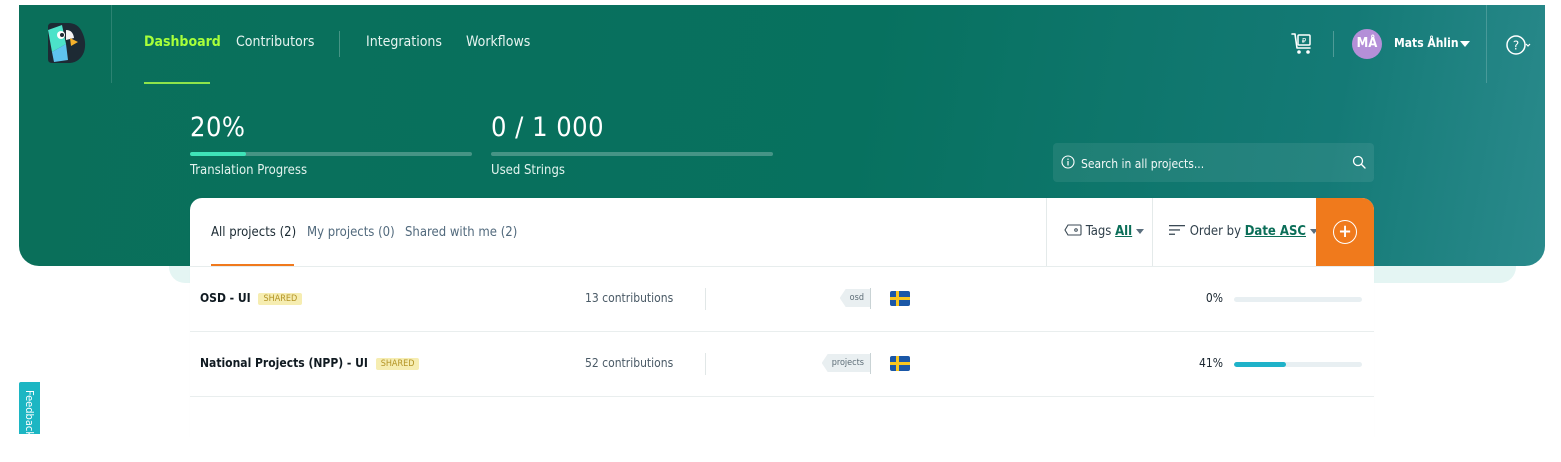  I want to click on project-name: OSD - UI SHARED, so click(251, 298).